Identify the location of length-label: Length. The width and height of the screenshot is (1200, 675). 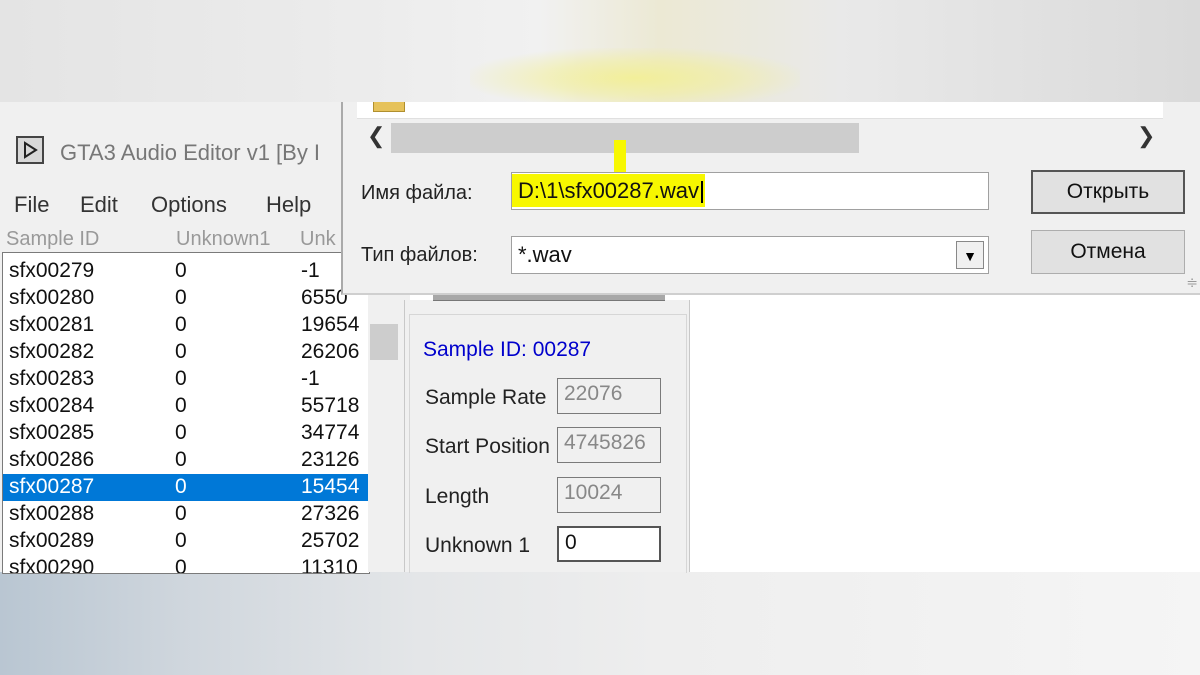
(457, 496).